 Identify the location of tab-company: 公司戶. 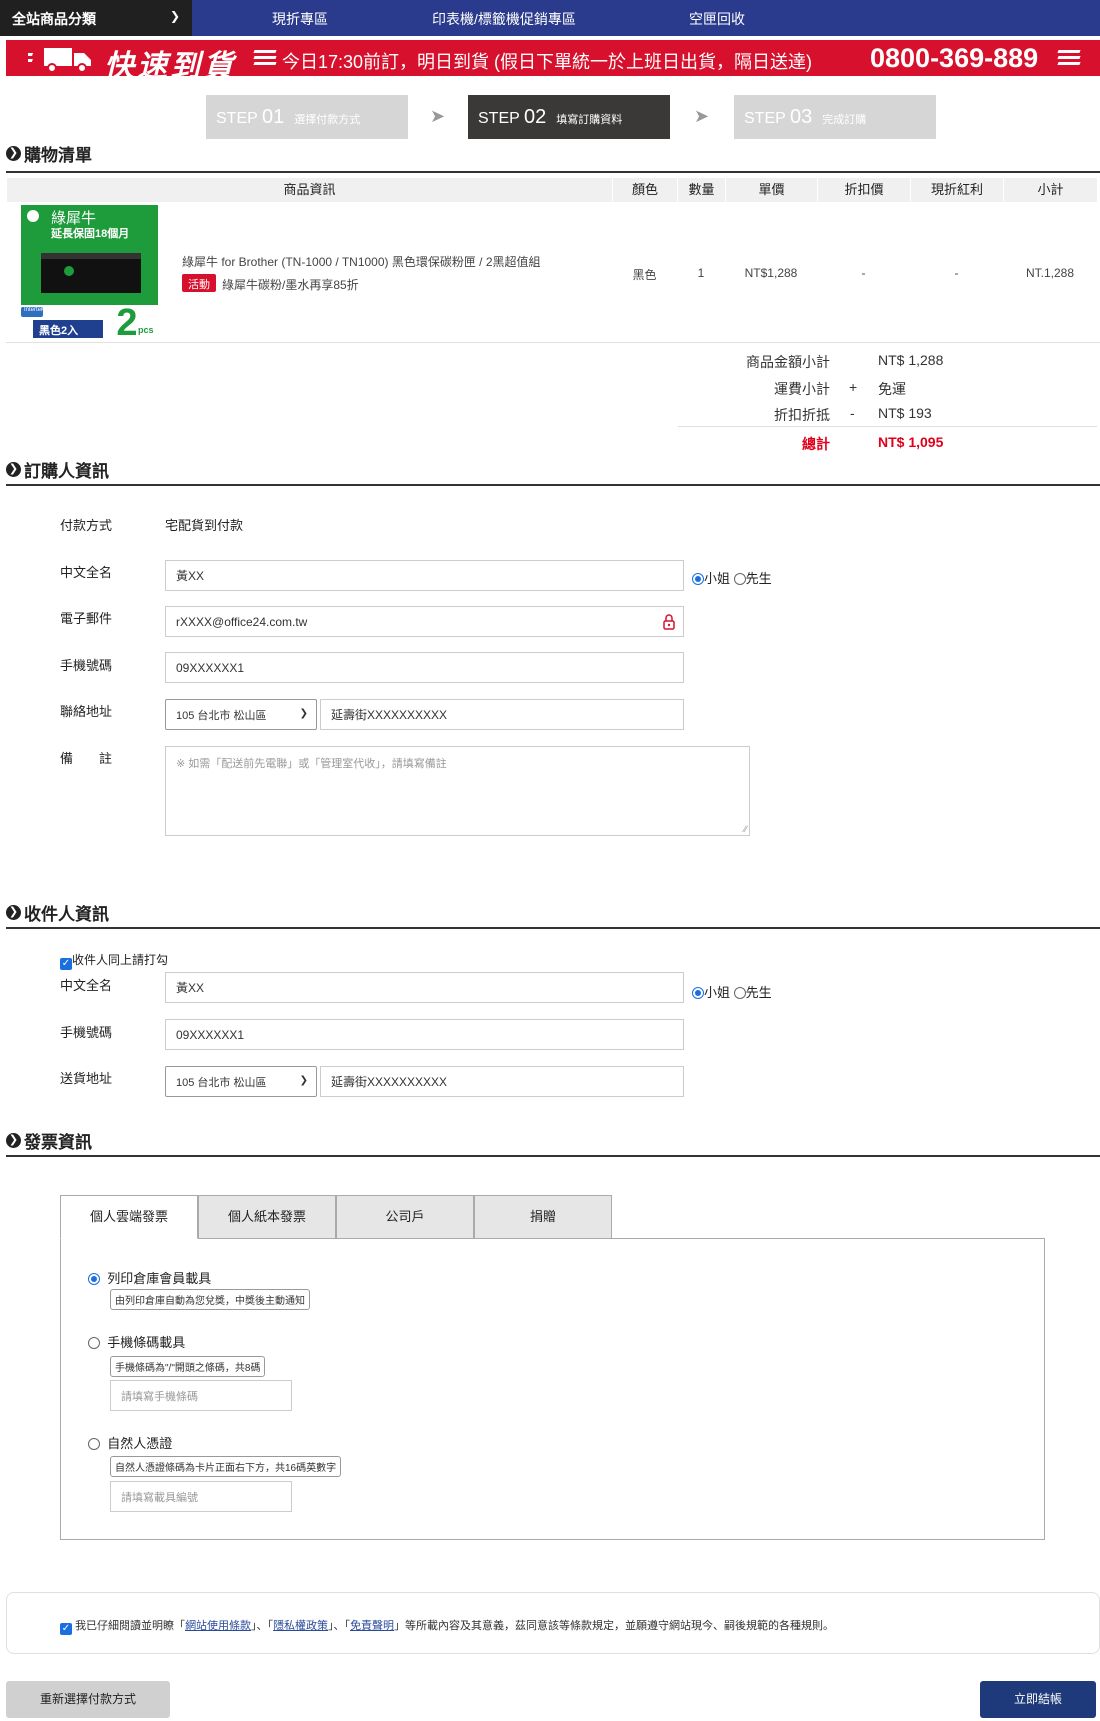
(405, 1217).